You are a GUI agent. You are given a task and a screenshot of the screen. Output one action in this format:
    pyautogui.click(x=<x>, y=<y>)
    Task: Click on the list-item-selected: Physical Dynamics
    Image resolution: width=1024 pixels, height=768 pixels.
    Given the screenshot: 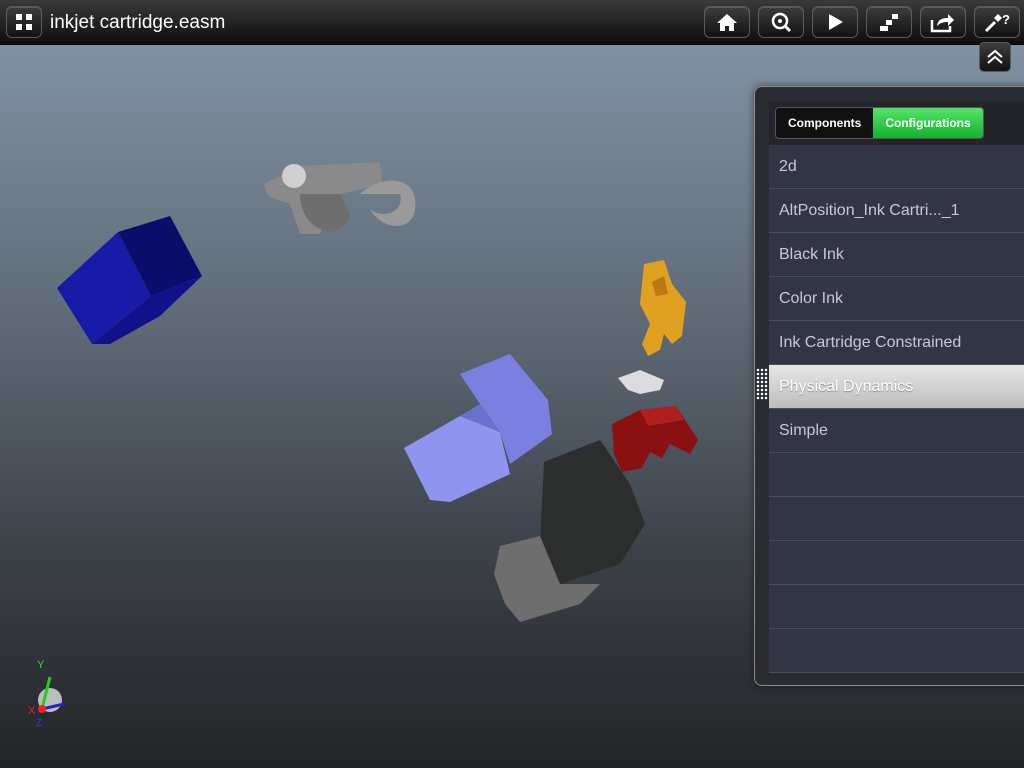 What is the action you would take?
    pyautogui.click(x=896, y=387)
    